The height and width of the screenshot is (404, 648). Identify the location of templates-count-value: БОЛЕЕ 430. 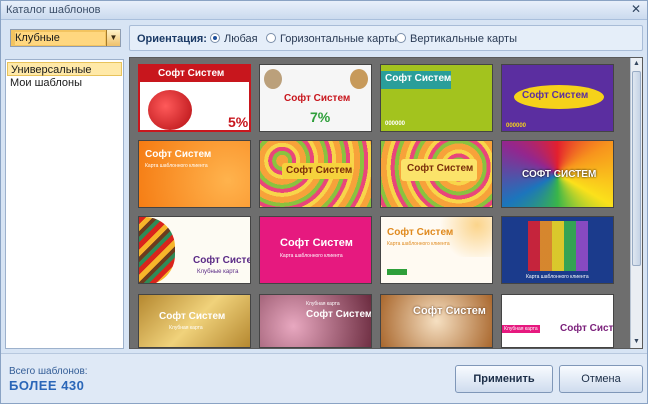
(47, 385).